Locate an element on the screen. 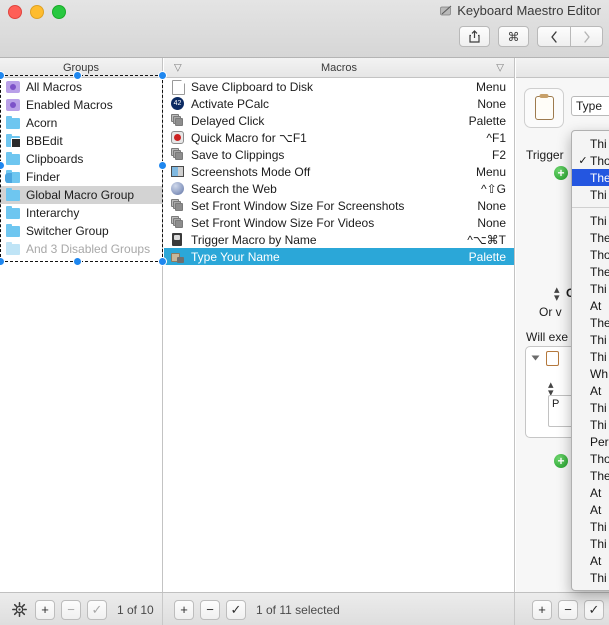  share-button is located at coordinates (474, 36).